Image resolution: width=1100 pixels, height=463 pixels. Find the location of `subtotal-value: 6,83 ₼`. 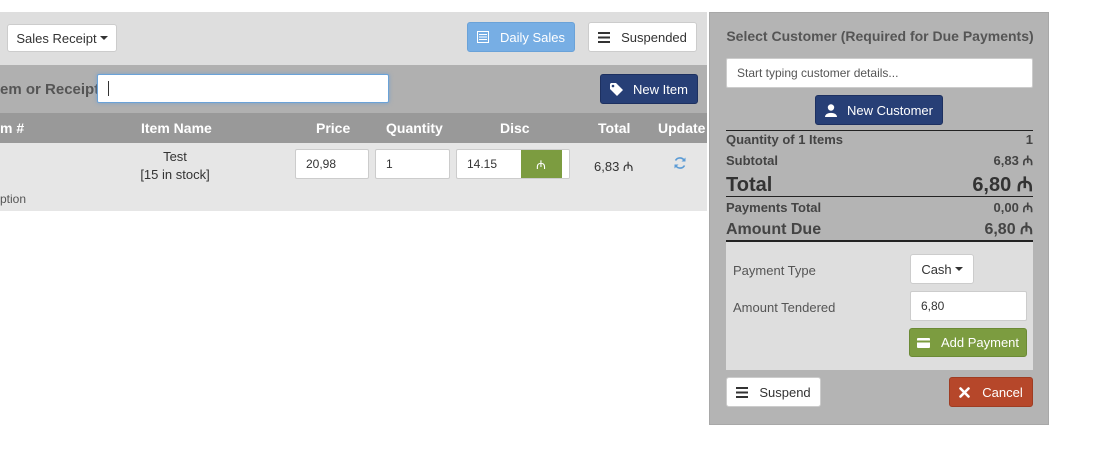

subtotal-value: 6,83 ₼ is located at coordinates (1013, 160).